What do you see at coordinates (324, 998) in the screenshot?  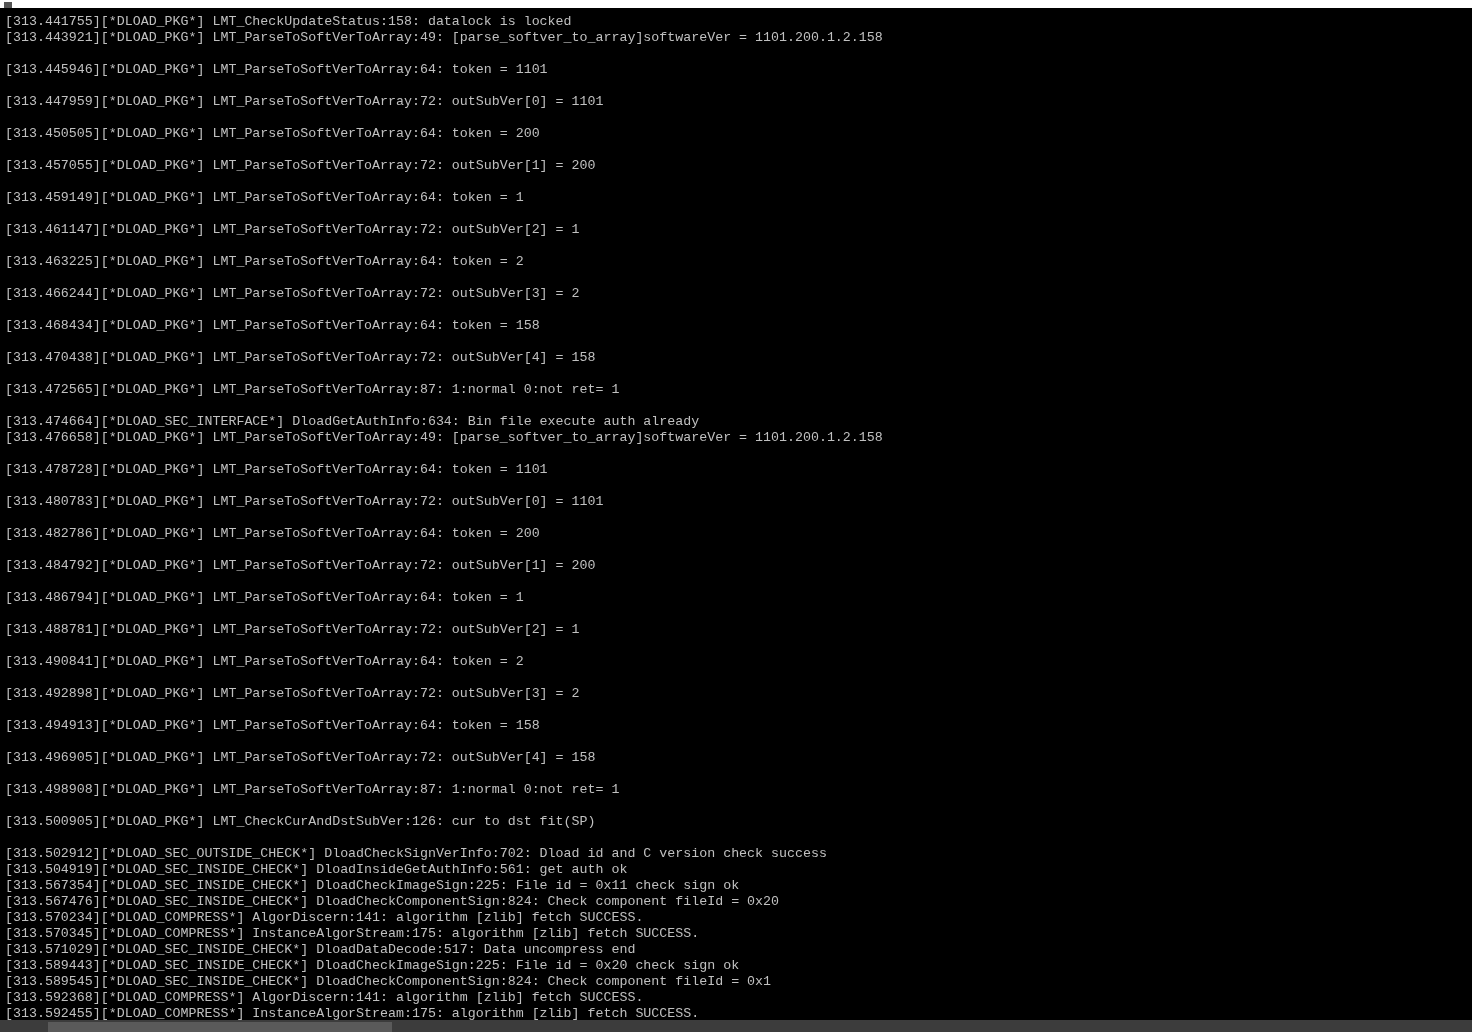 I see `log-line: [313.592368][*DLOAD_COMPRESS*] AlgorDiscern:141: algorithm [zlib] fetch SUCCESS.` at bounding box center [324, 998].